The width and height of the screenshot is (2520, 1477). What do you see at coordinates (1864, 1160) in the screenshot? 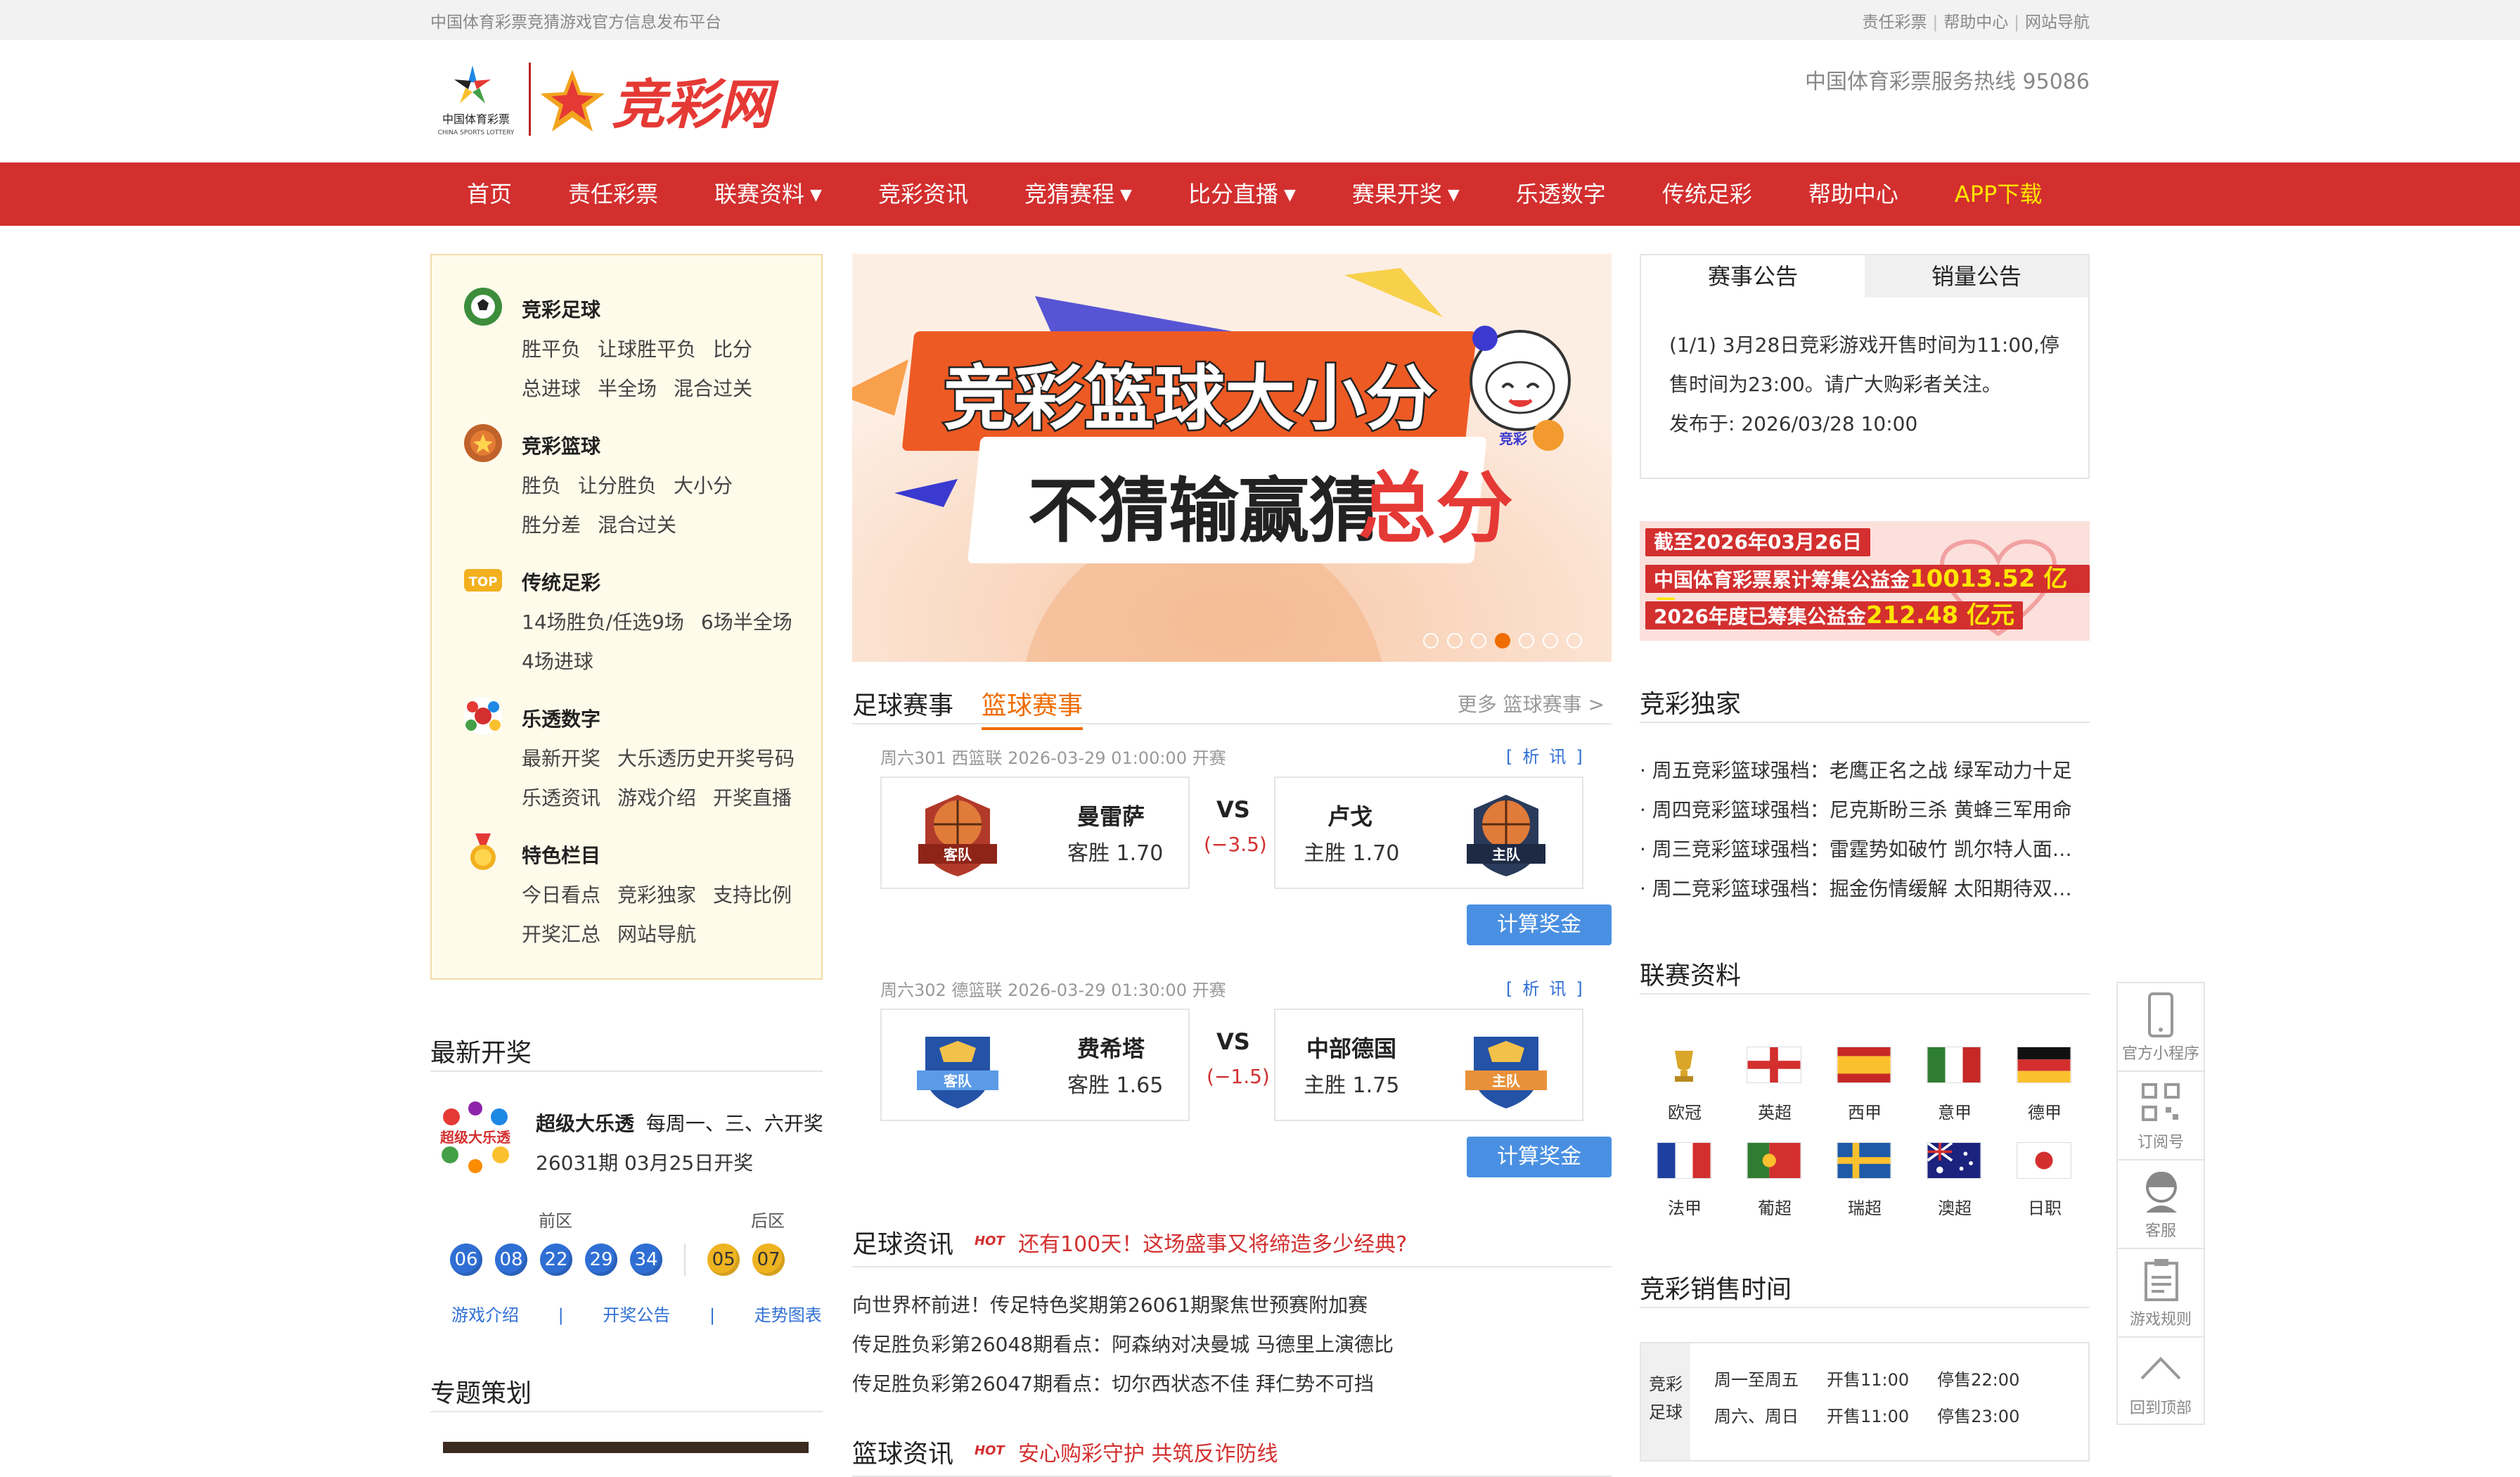
I see `sweden-flag-icon` at bounding box center [1864, 1160].